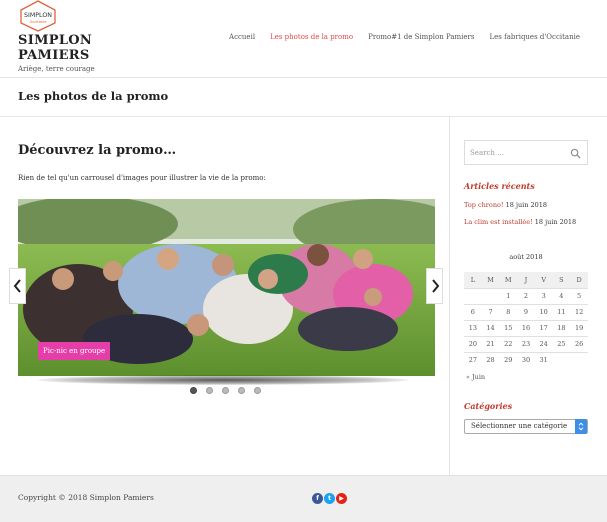  I want to click on calendar-caption: août 2018, so click(526, 257).